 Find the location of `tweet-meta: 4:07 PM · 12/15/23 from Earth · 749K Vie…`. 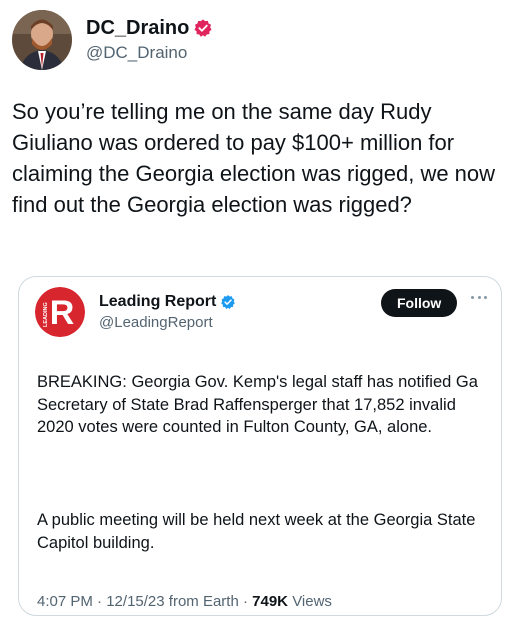

tweet-meta: 4:07 PM · 12/15/23 from Earth · 749K Vie… is located at coordinates (184, 602).